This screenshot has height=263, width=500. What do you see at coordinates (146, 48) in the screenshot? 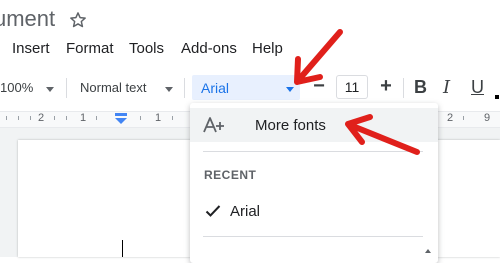
I see `menu-tools: Tools` at bounding box center [146, 48].